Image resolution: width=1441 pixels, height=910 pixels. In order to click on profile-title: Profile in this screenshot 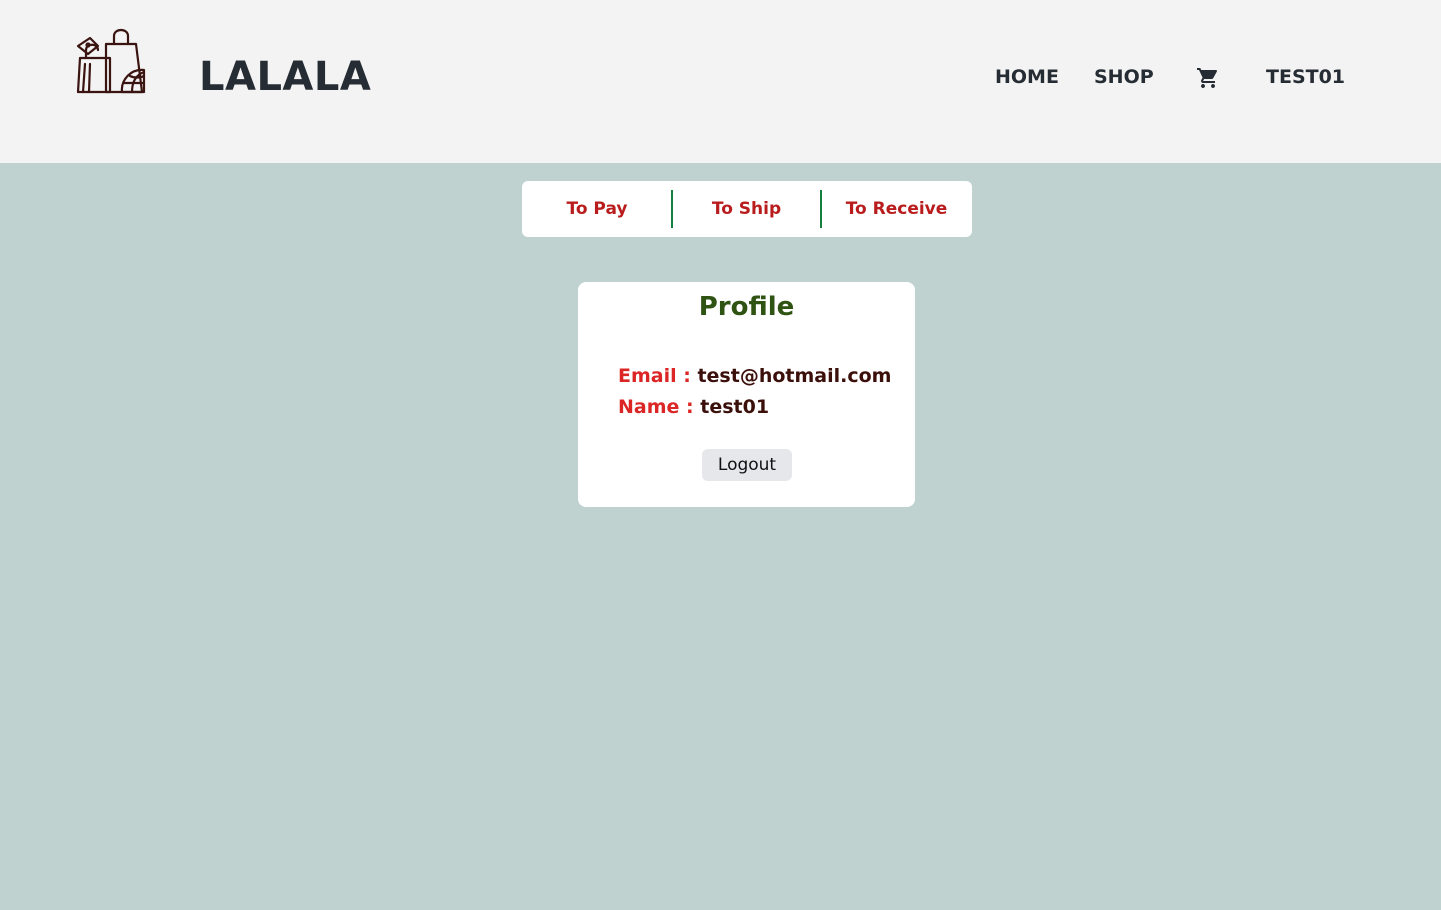, I will do `click(746, 307)`.